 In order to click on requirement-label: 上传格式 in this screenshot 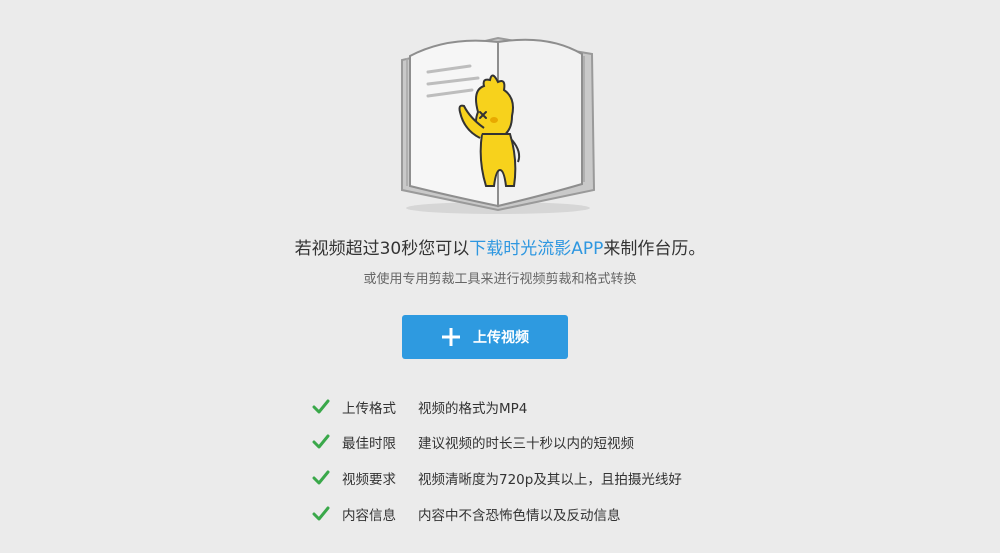, I will do `click(369, 409)`.